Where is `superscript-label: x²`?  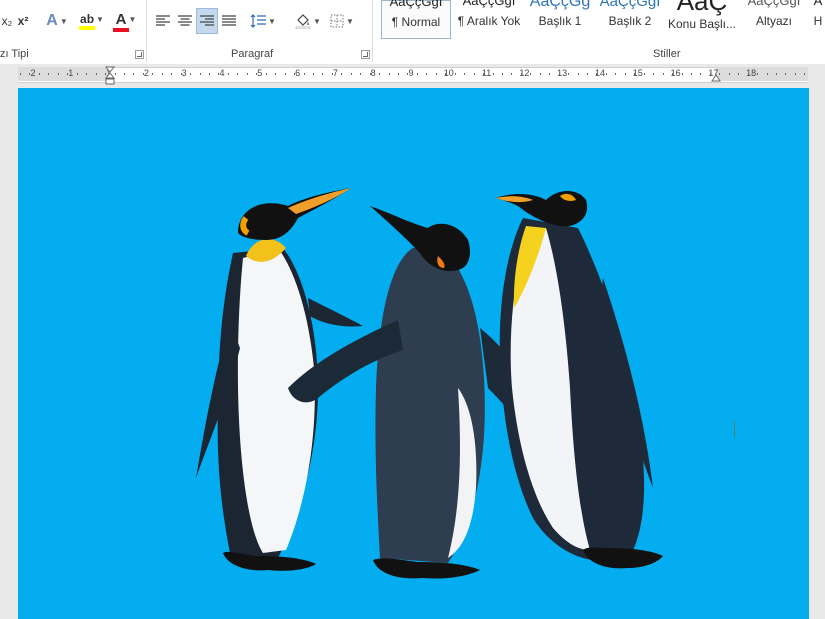 superscript-label: x² is located at coordinates (23, 21).